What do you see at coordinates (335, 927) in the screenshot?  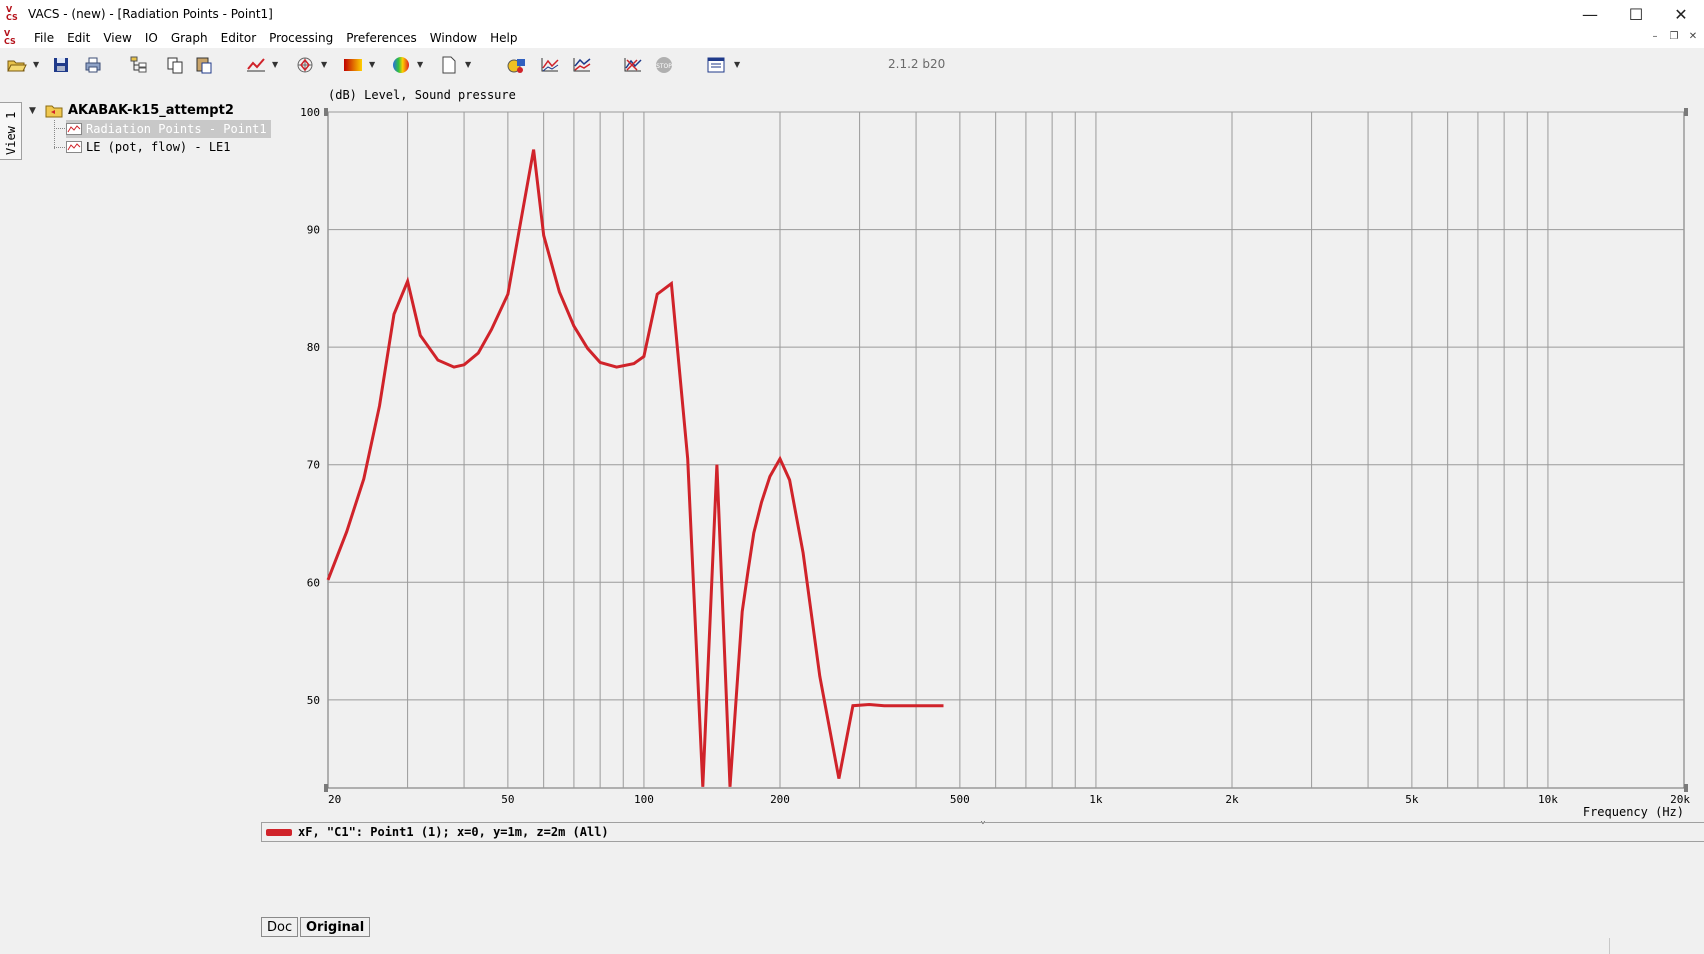 I see `tab-original: Original` at bounding box center [335, 927].